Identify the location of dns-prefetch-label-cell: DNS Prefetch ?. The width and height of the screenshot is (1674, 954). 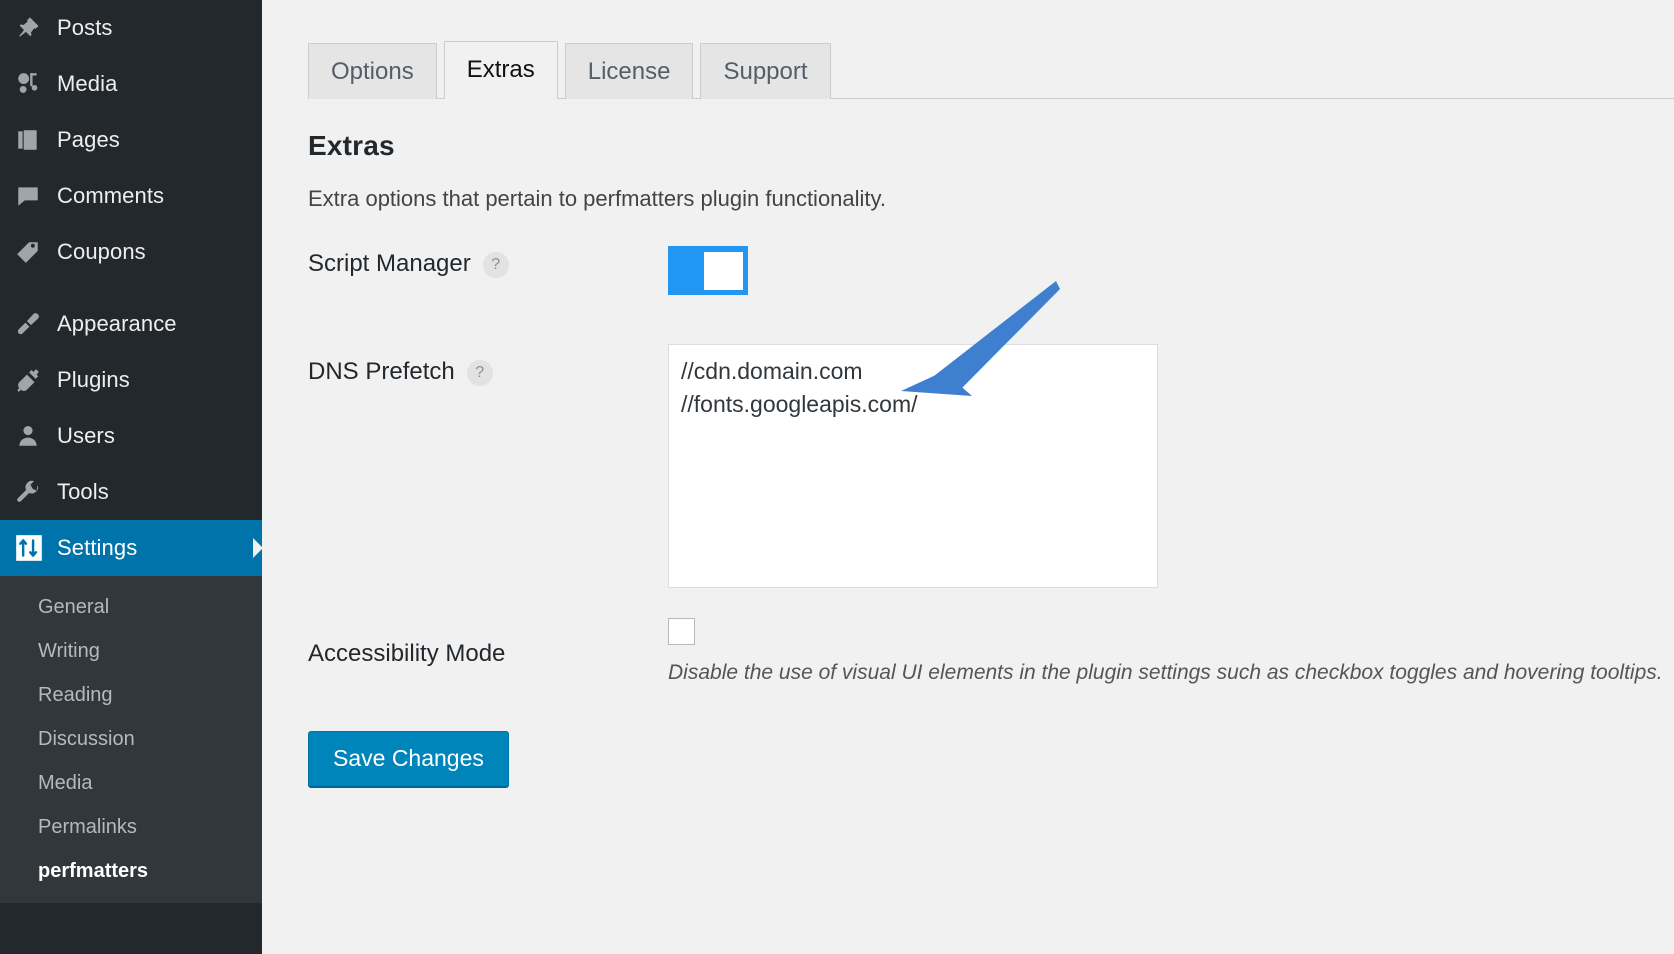
(488, 365).